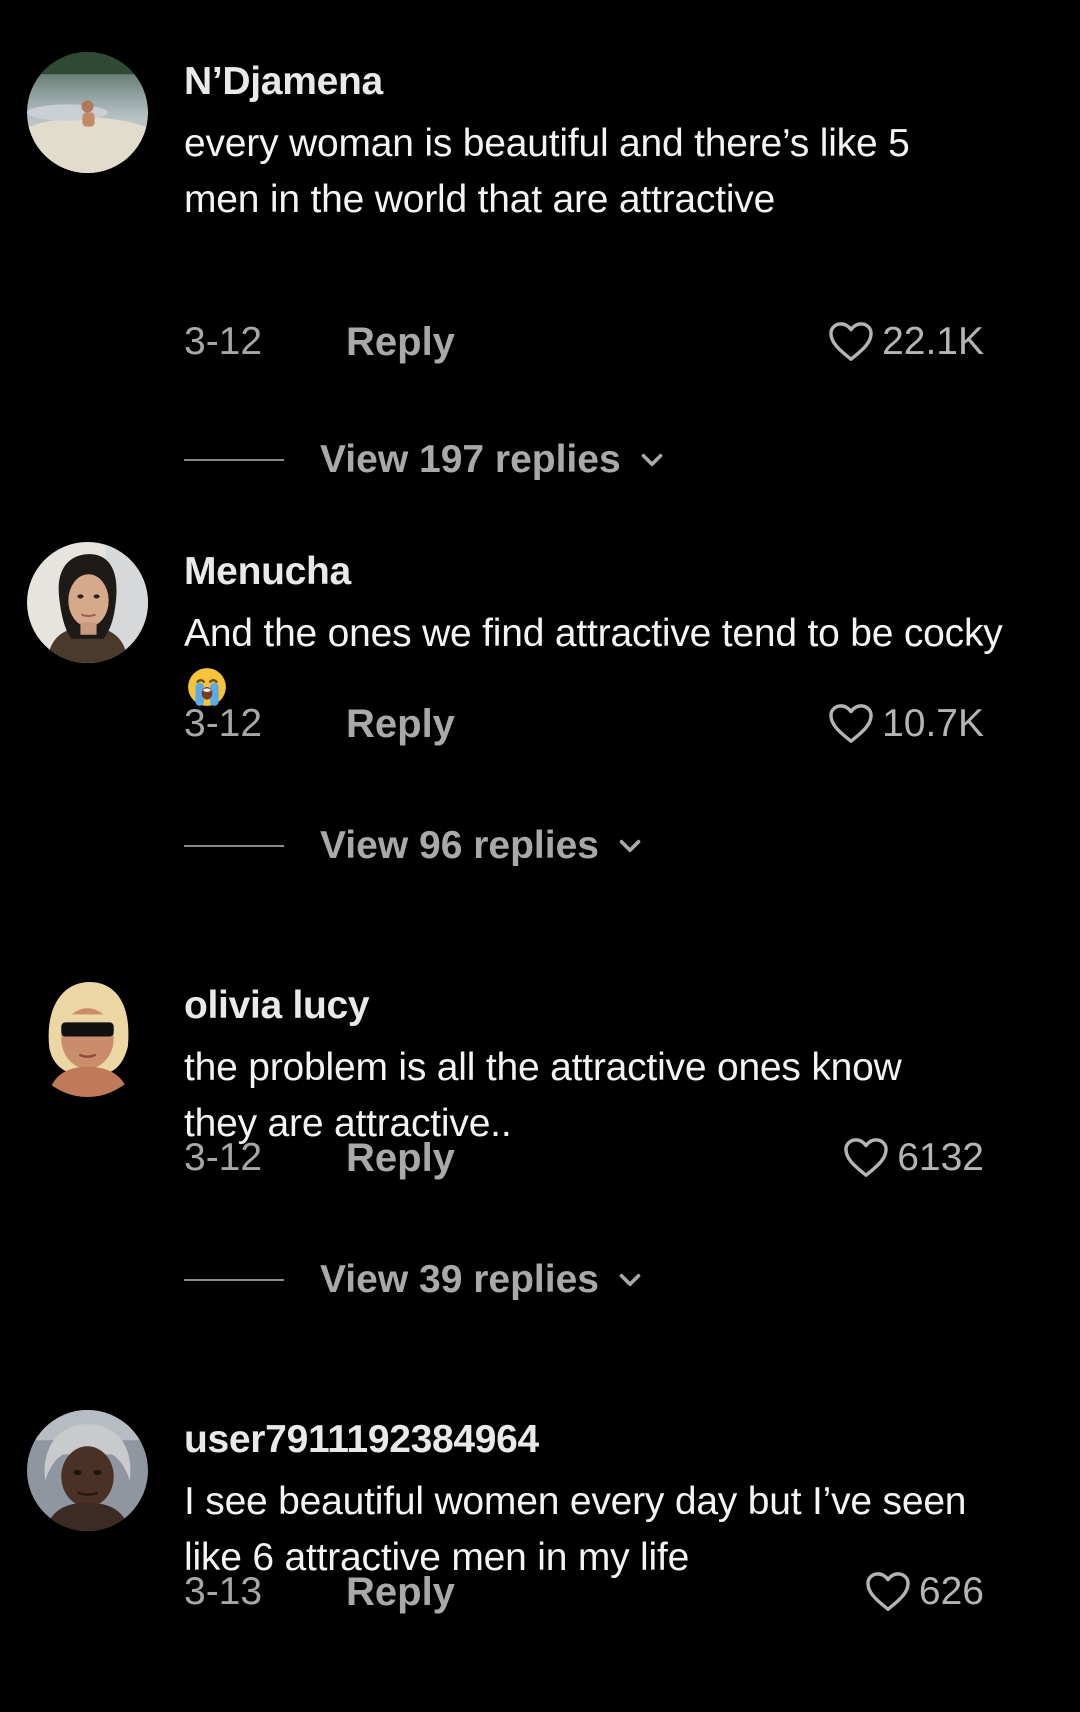 The height and width of the screenshot is (1712, 1080). What do you see at coordinates (283, 82) in the screenshot?
I see `comment-username: N’Djamena` at bounding box center [283, 82].